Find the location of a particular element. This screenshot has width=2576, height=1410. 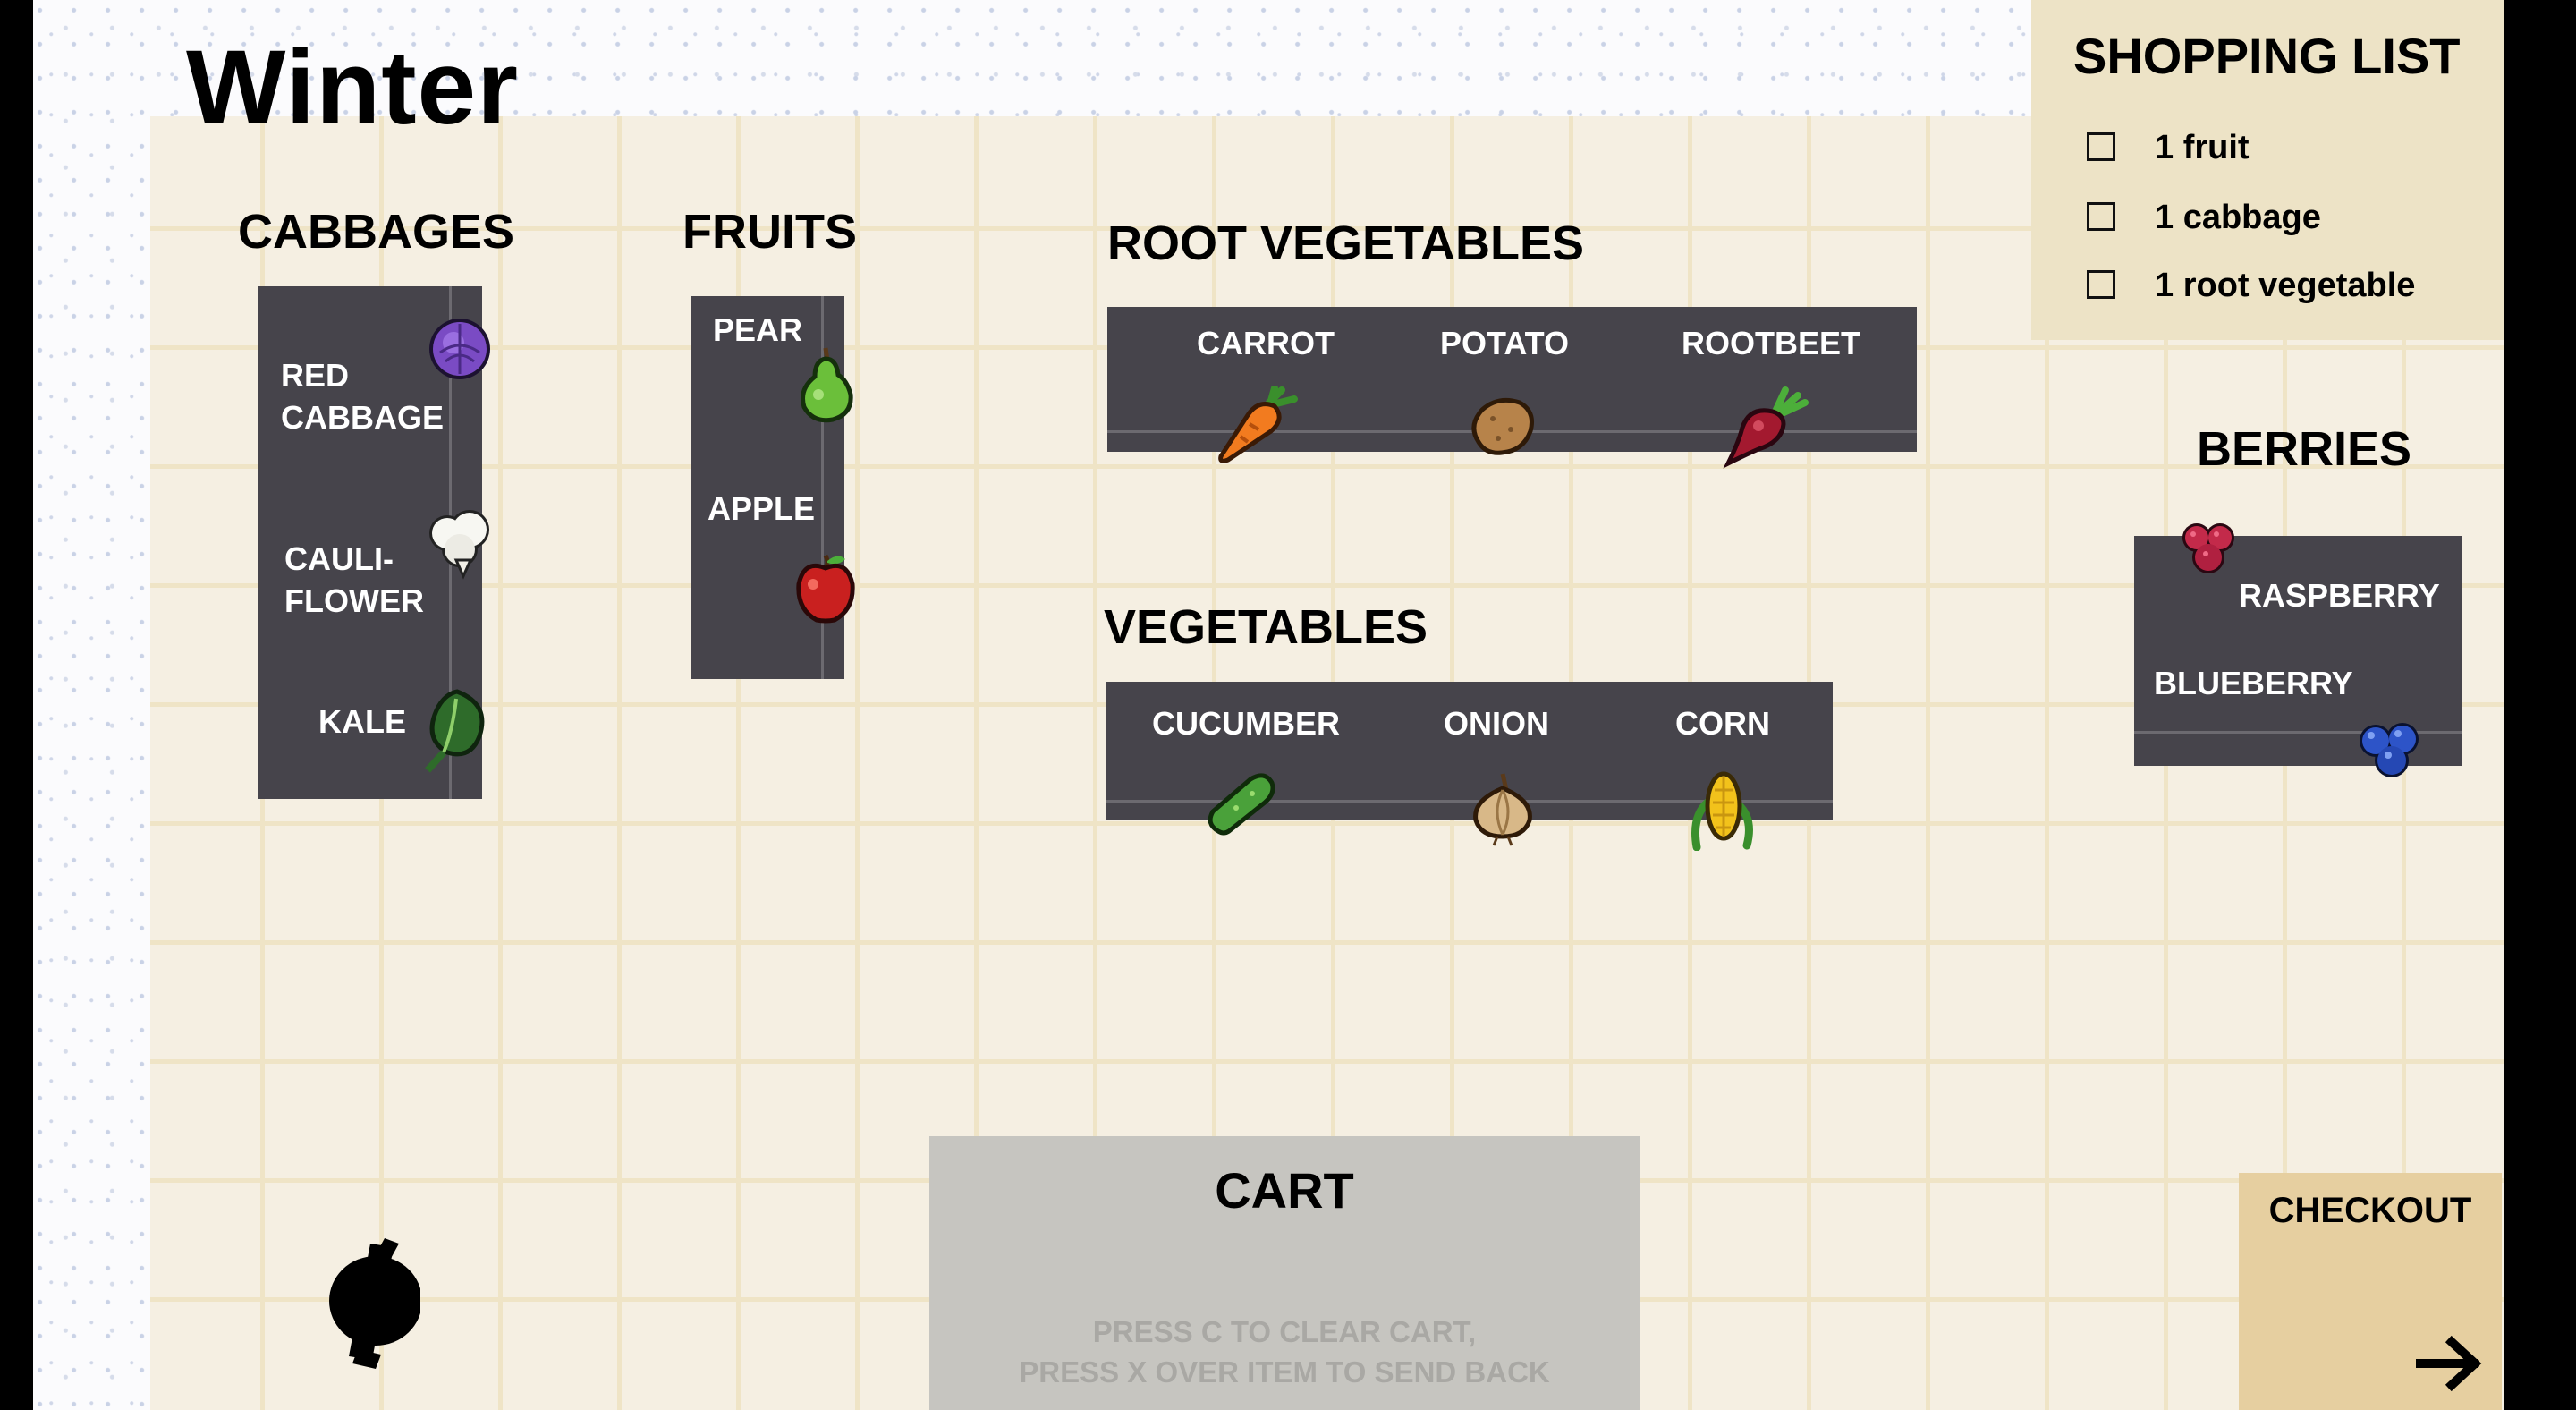

shopping-list-item-text: 1 root vegetable is located at coordinates (2285, 285).